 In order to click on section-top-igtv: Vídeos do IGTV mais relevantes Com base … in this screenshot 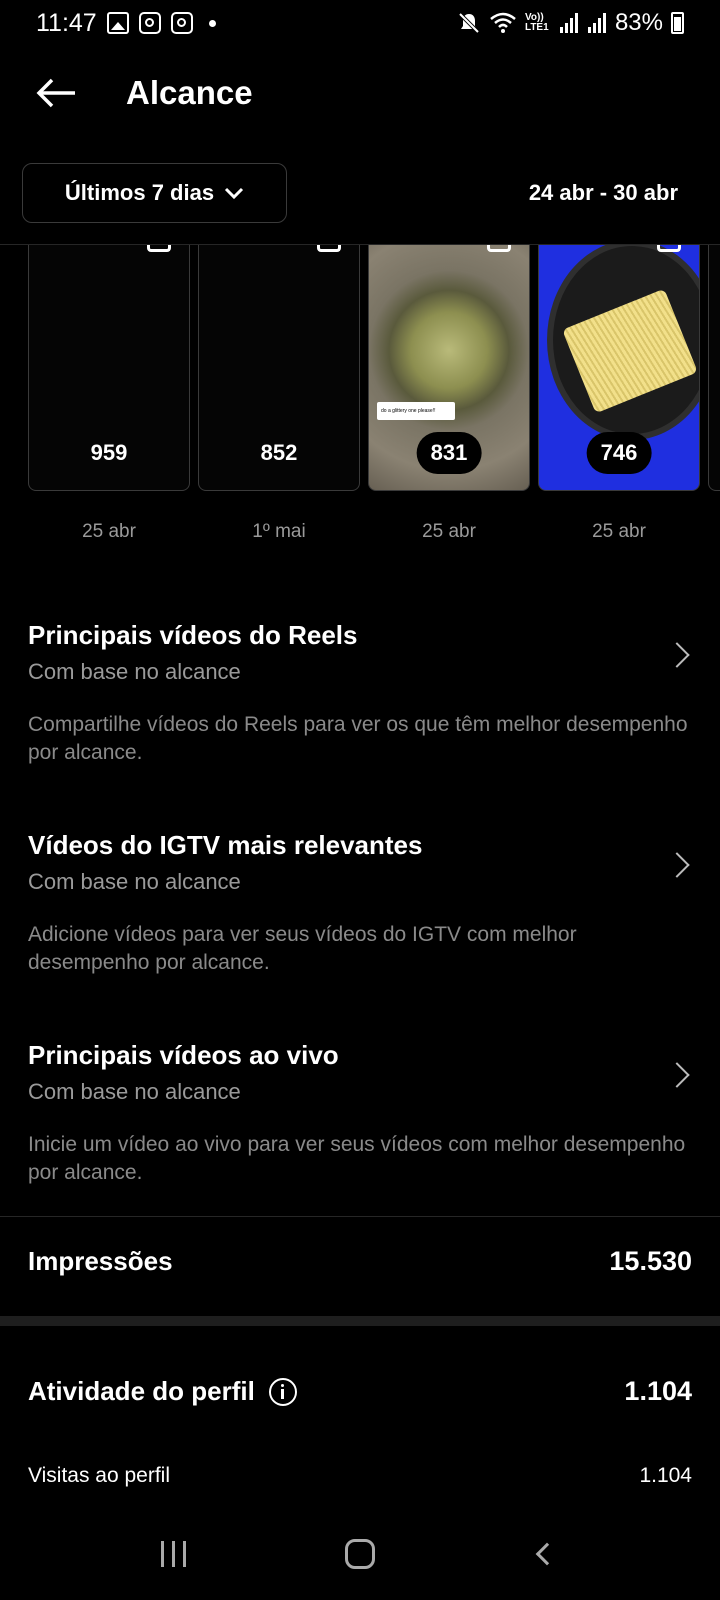, I will do `click(360, 903)`.